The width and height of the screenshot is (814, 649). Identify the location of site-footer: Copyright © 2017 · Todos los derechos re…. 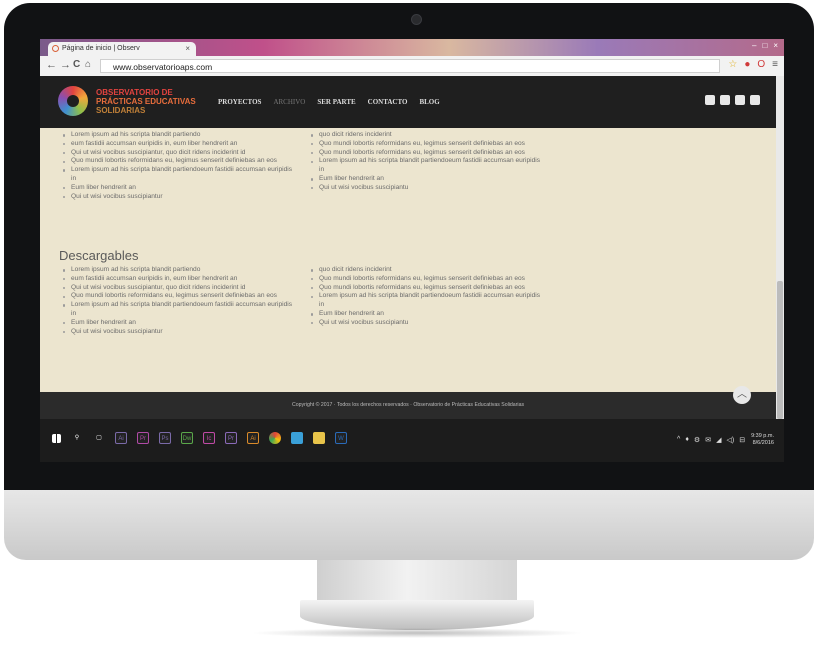
(408, 405).